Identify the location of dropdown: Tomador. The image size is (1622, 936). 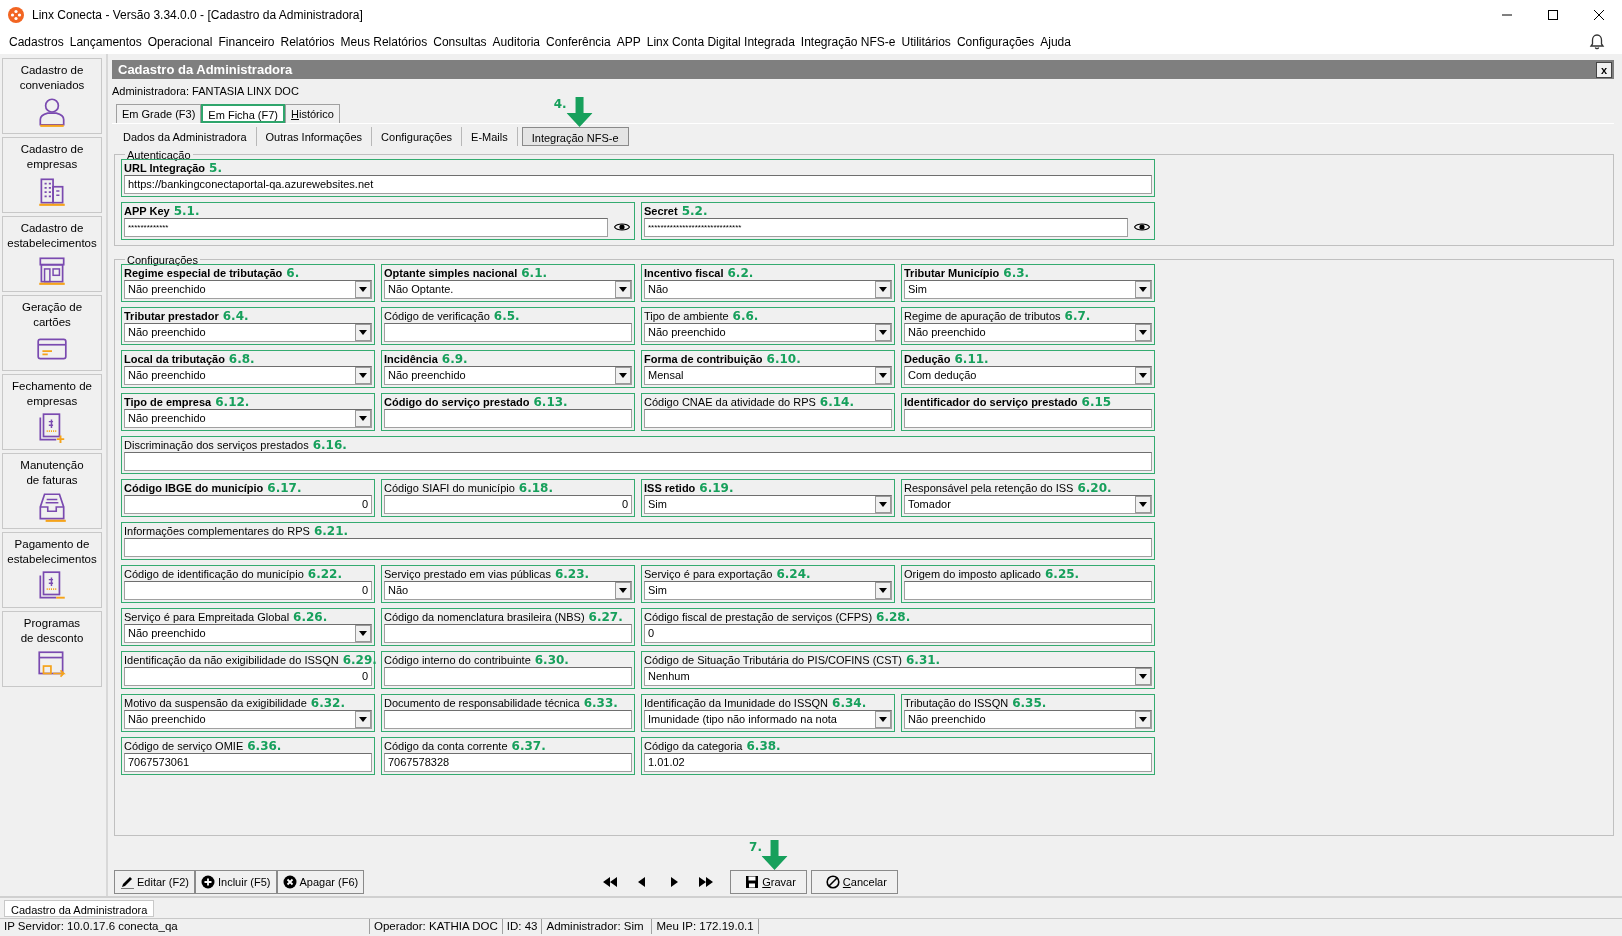
(1028, 504).